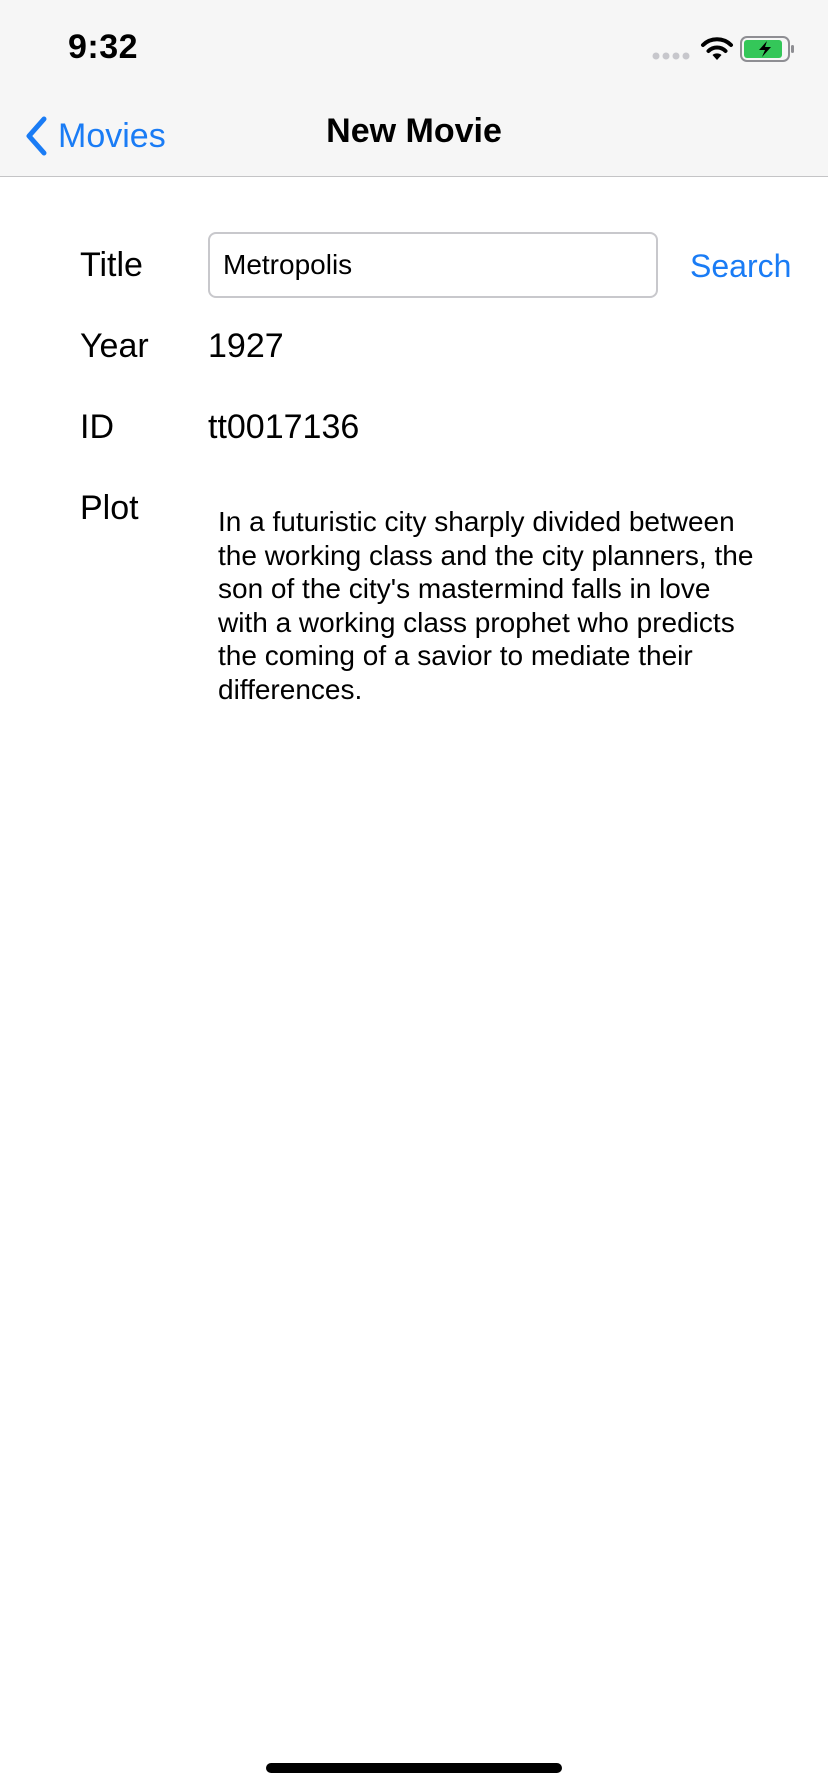 This screenshot has height=1792, width=828. Describe the element at coordinates (103, 47) in the screenshot. I see `status-time: 9:32` at that location.